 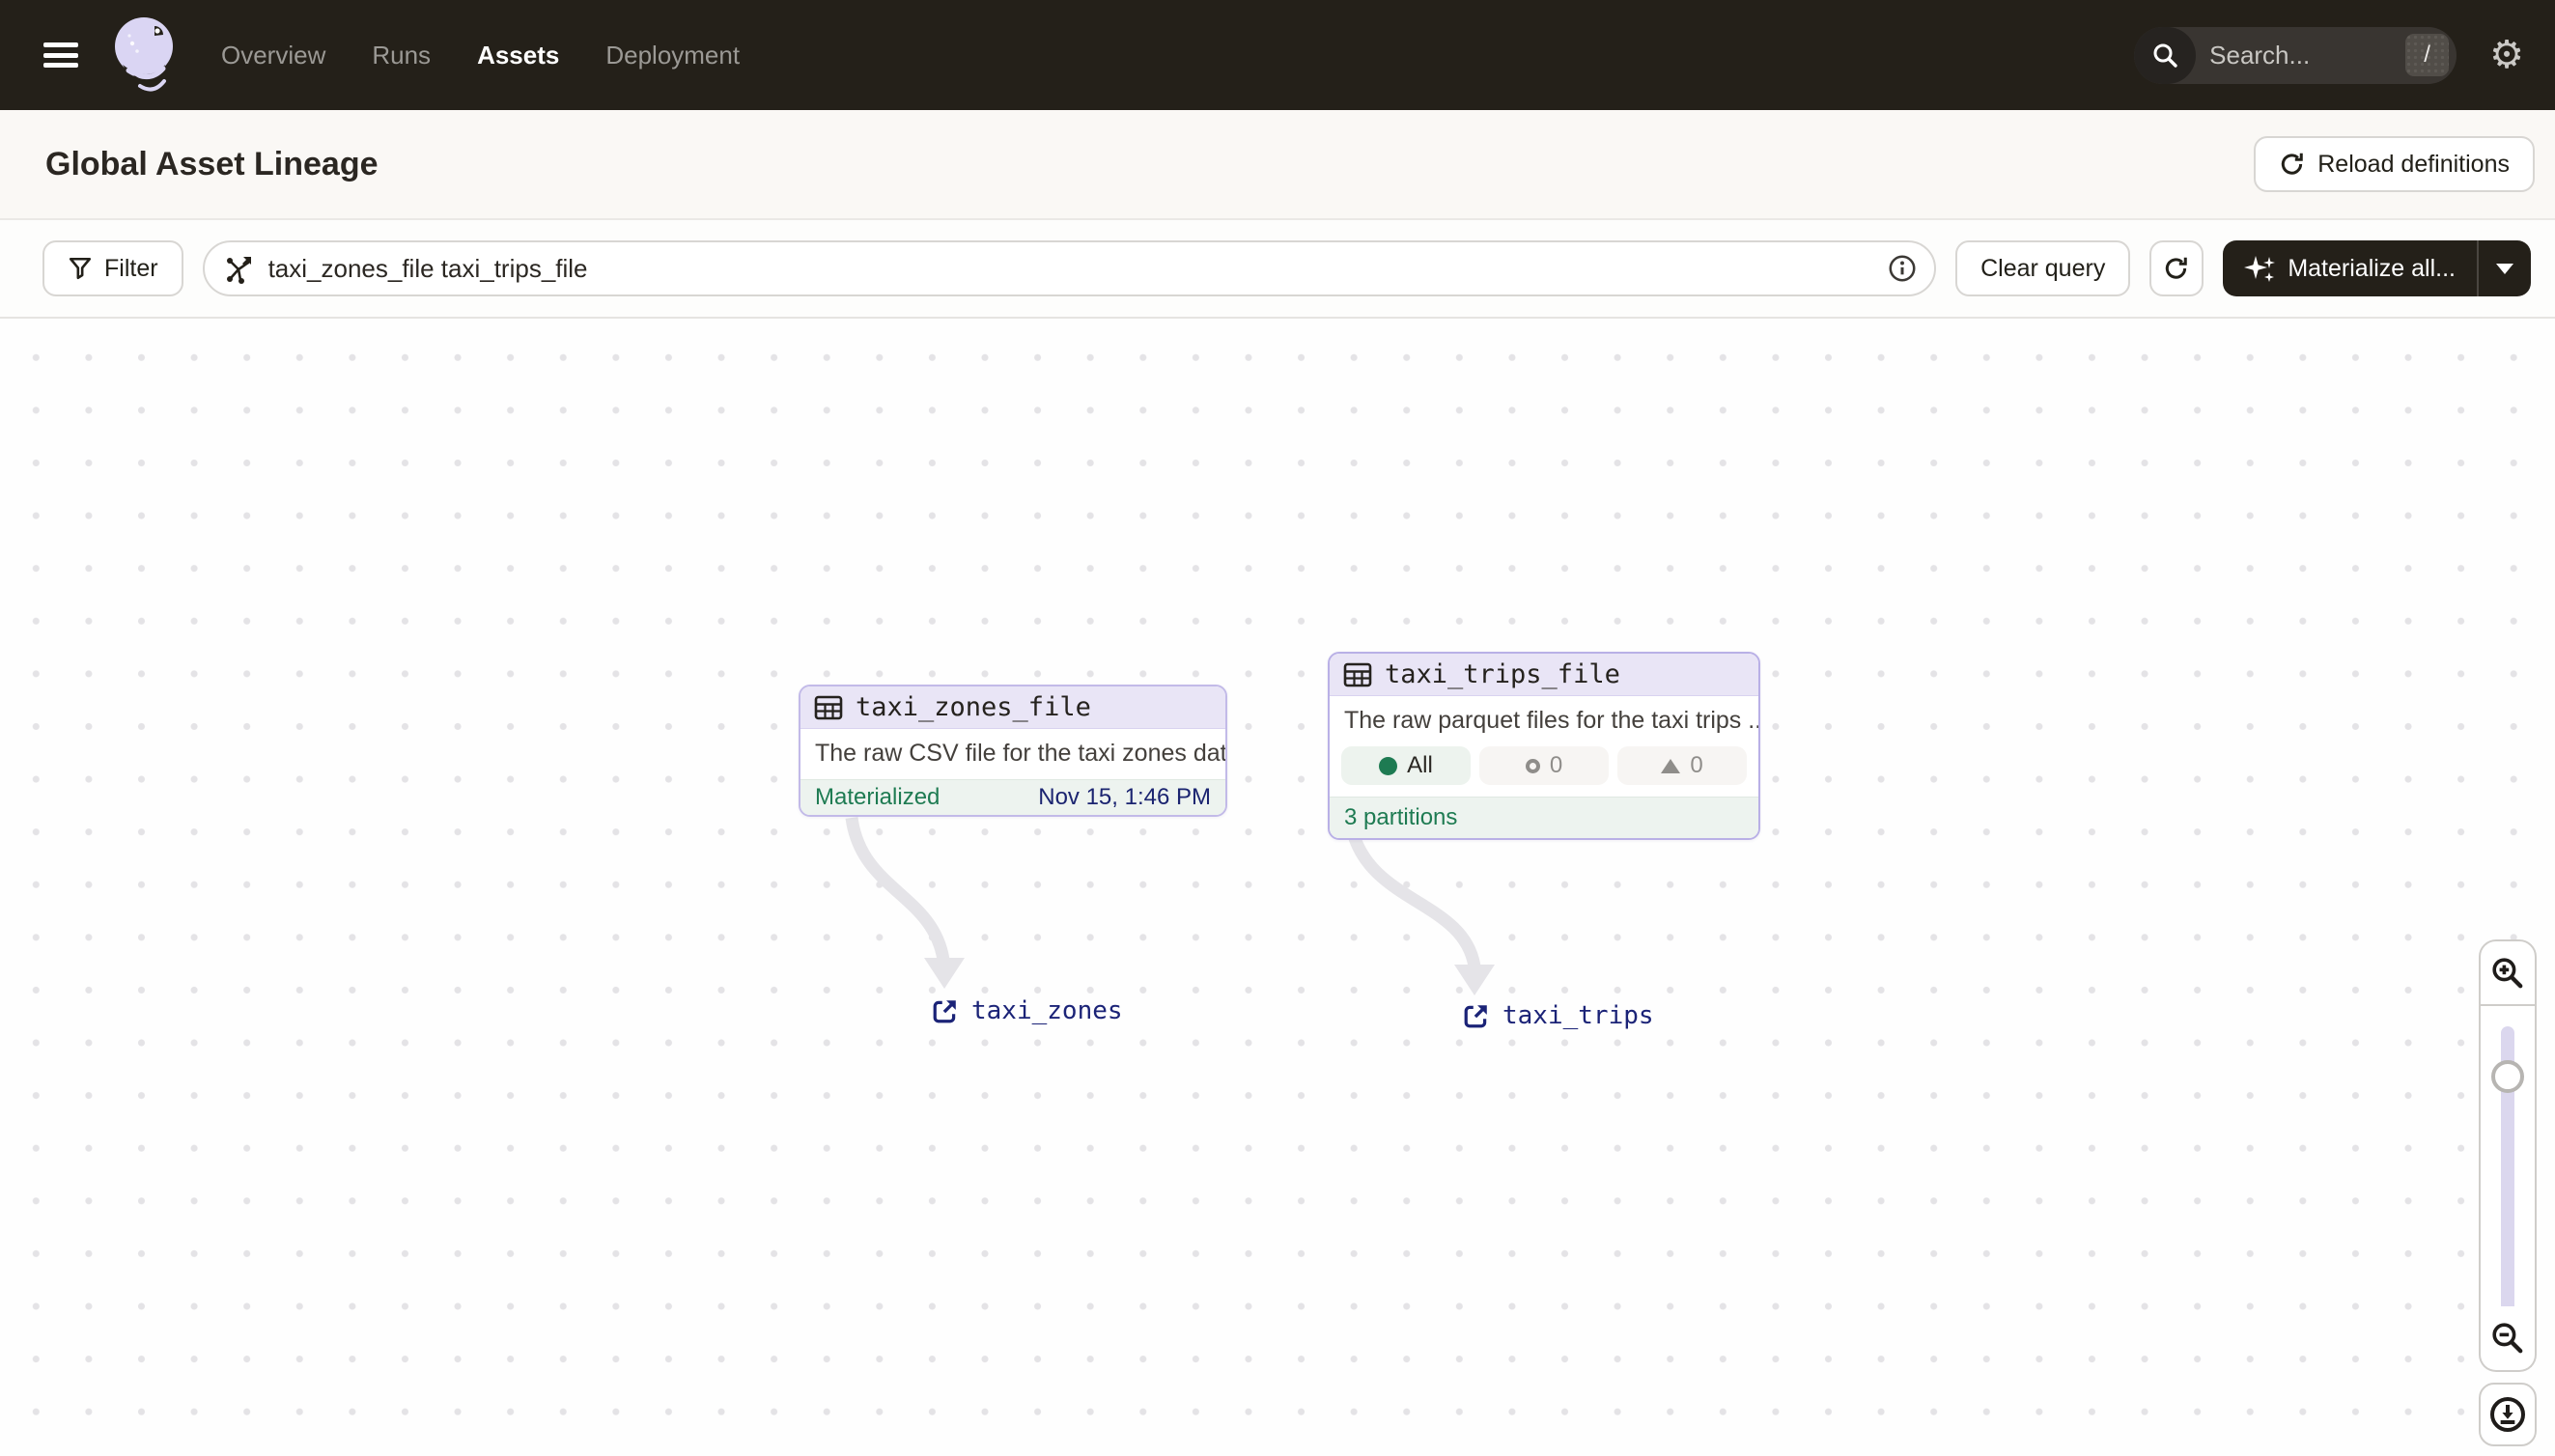 I want to click on asset-selection-input, so click(x=1071, y=268).